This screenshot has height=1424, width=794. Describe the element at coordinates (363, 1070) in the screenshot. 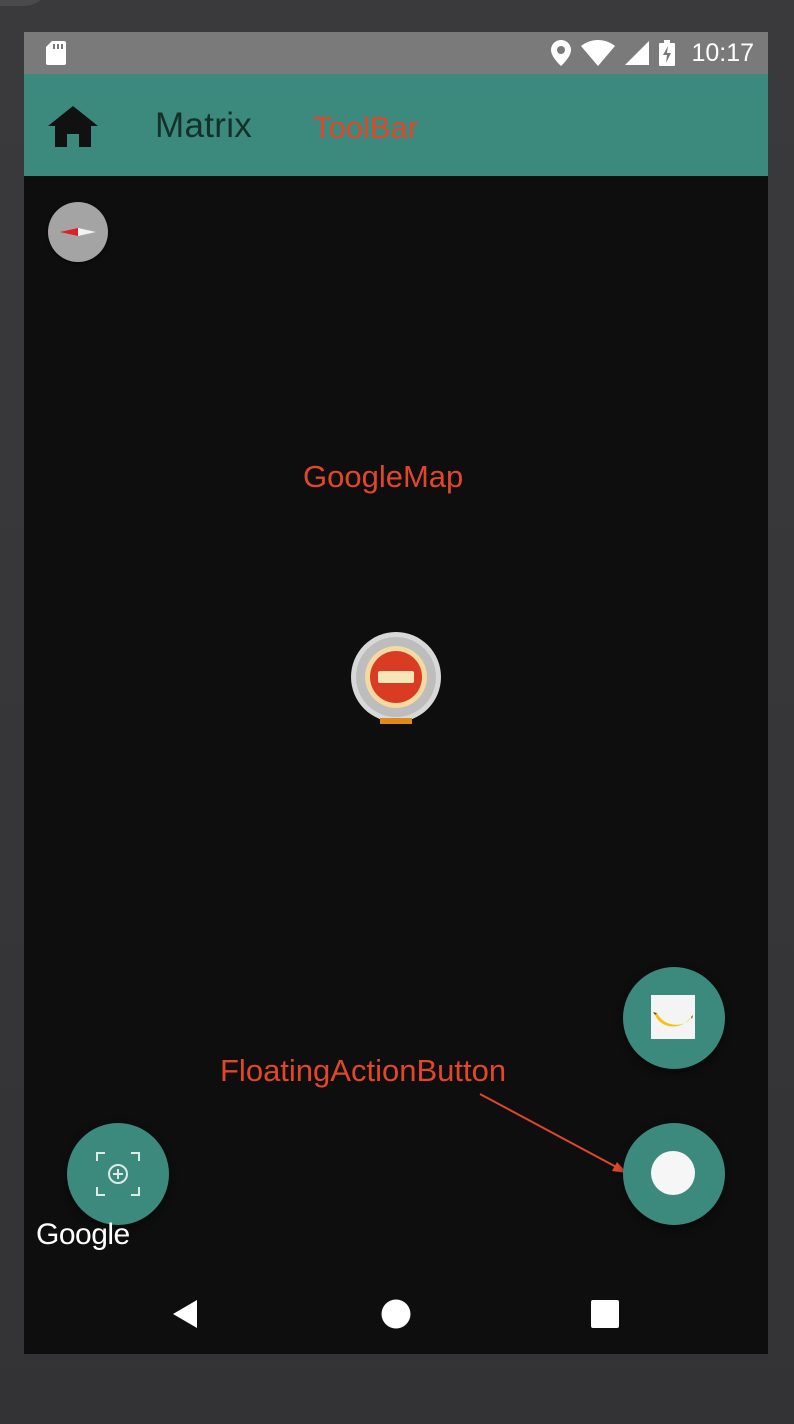

I see `fab-annotation-label: FloatingActionButton` at that location.